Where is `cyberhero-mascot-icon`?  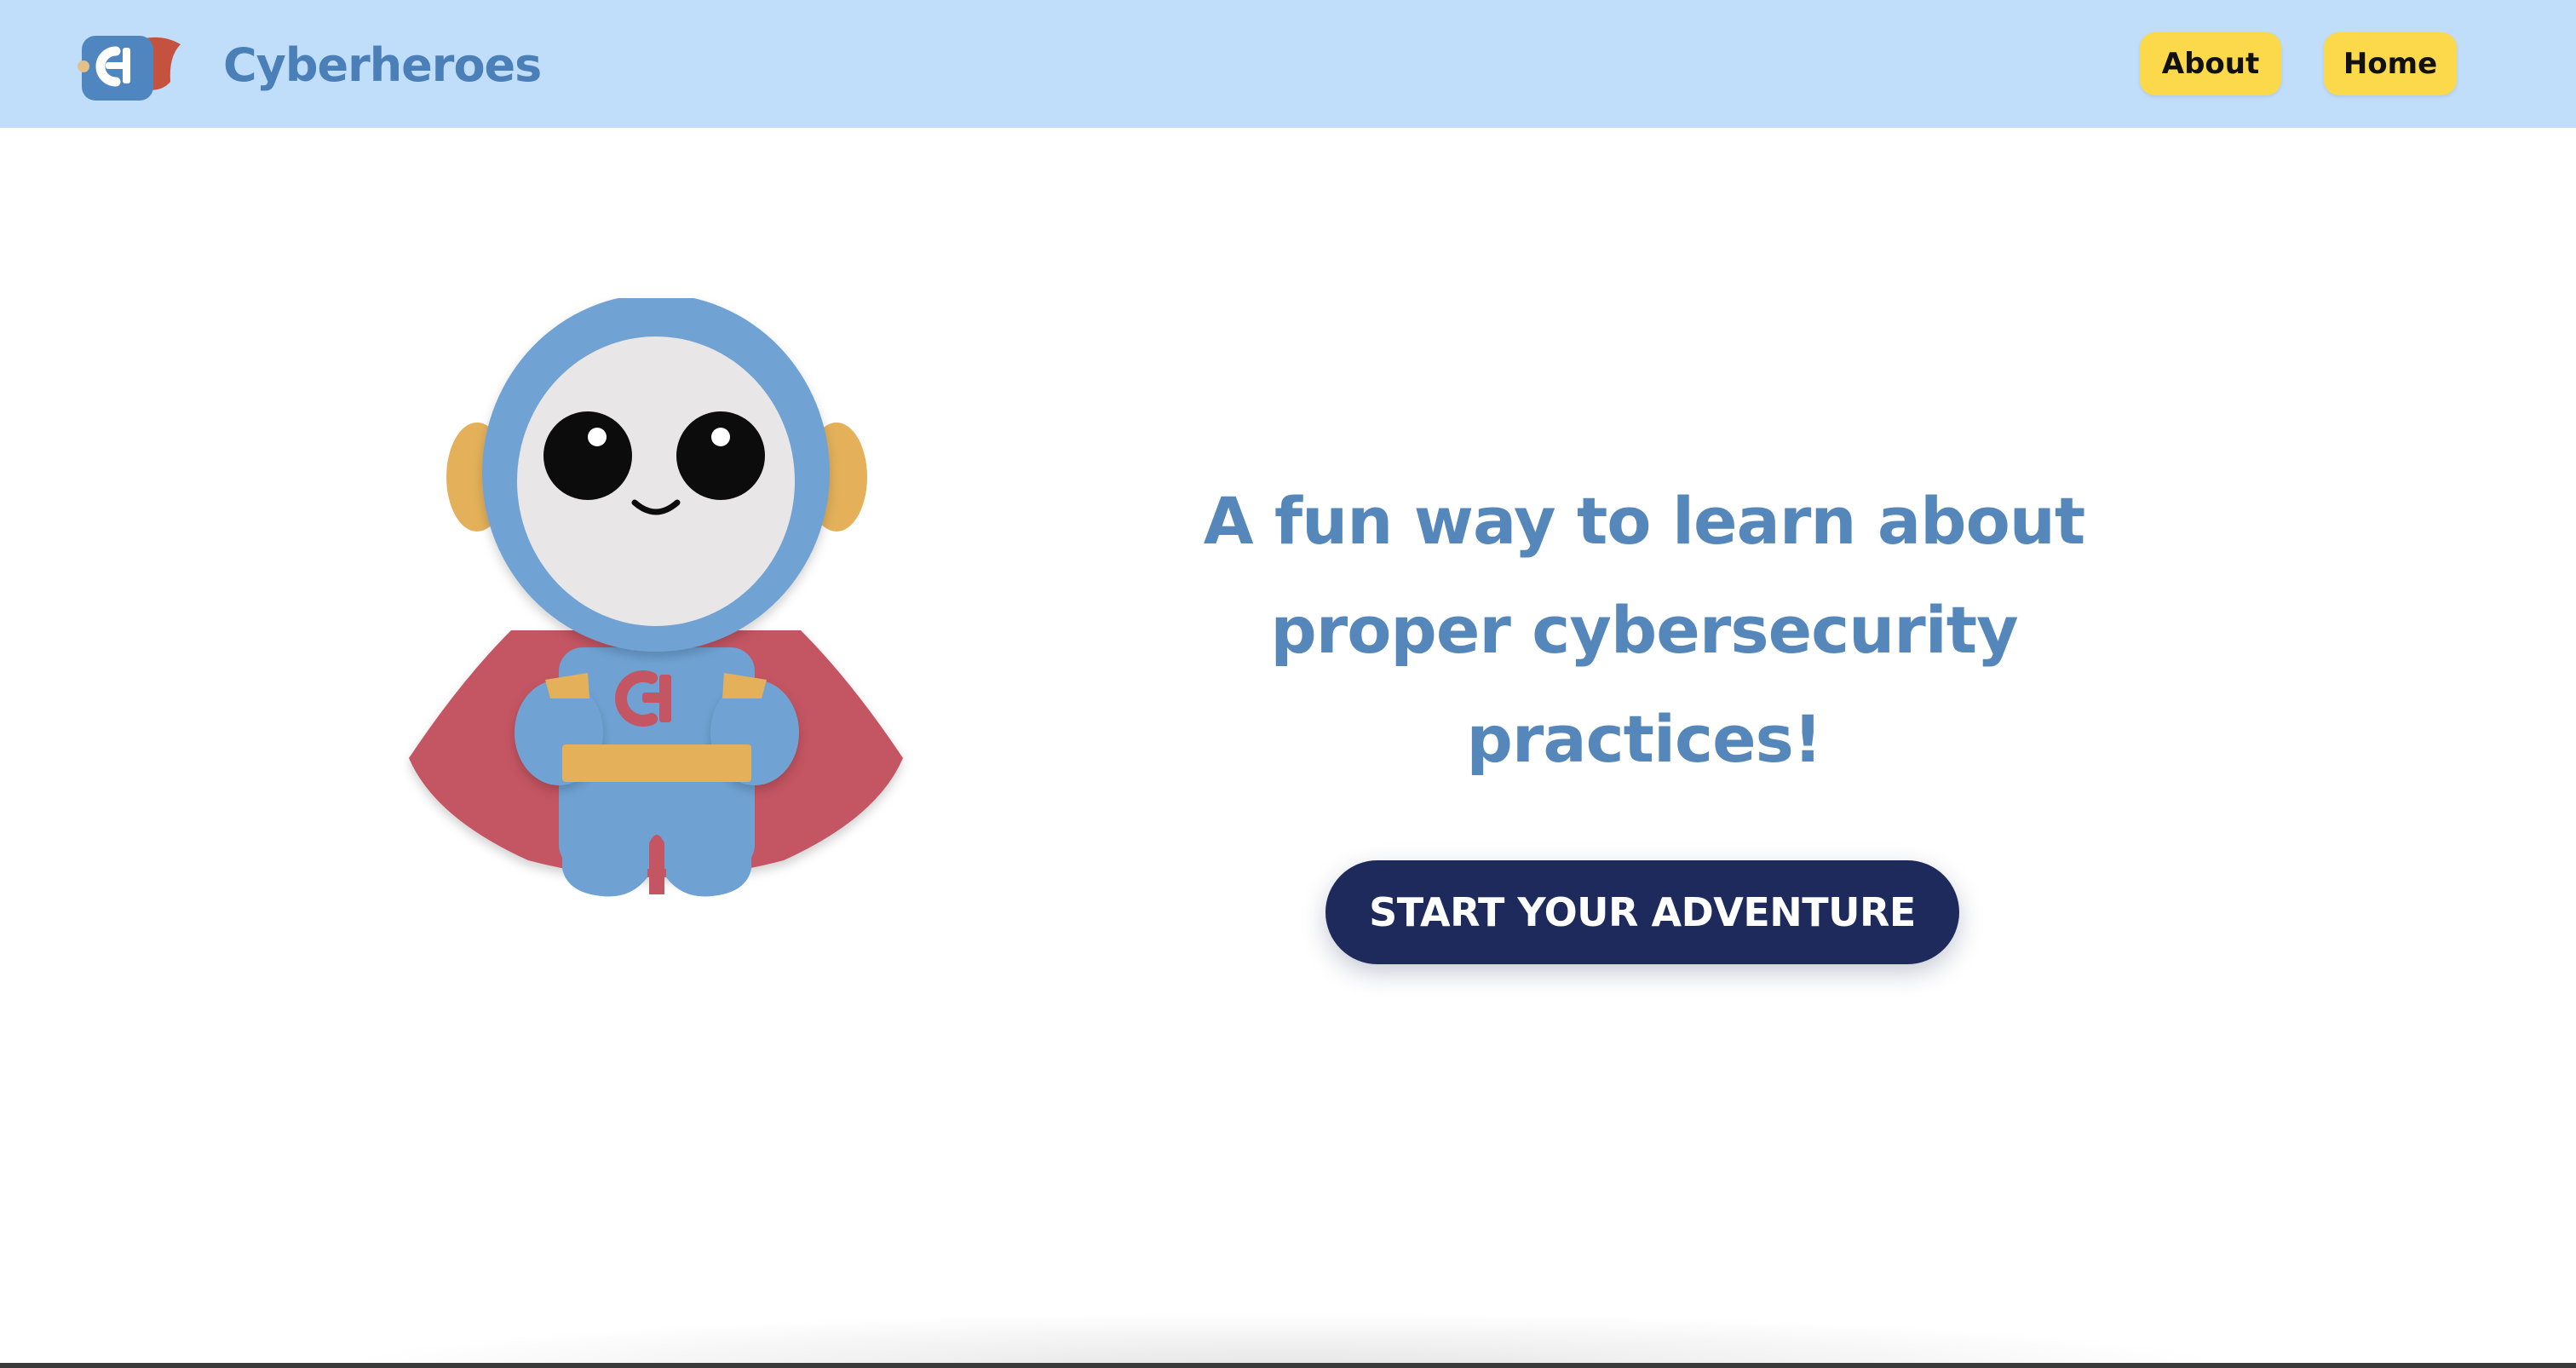 cyberhero-mascot-icon is located at coordinates (656, 597).